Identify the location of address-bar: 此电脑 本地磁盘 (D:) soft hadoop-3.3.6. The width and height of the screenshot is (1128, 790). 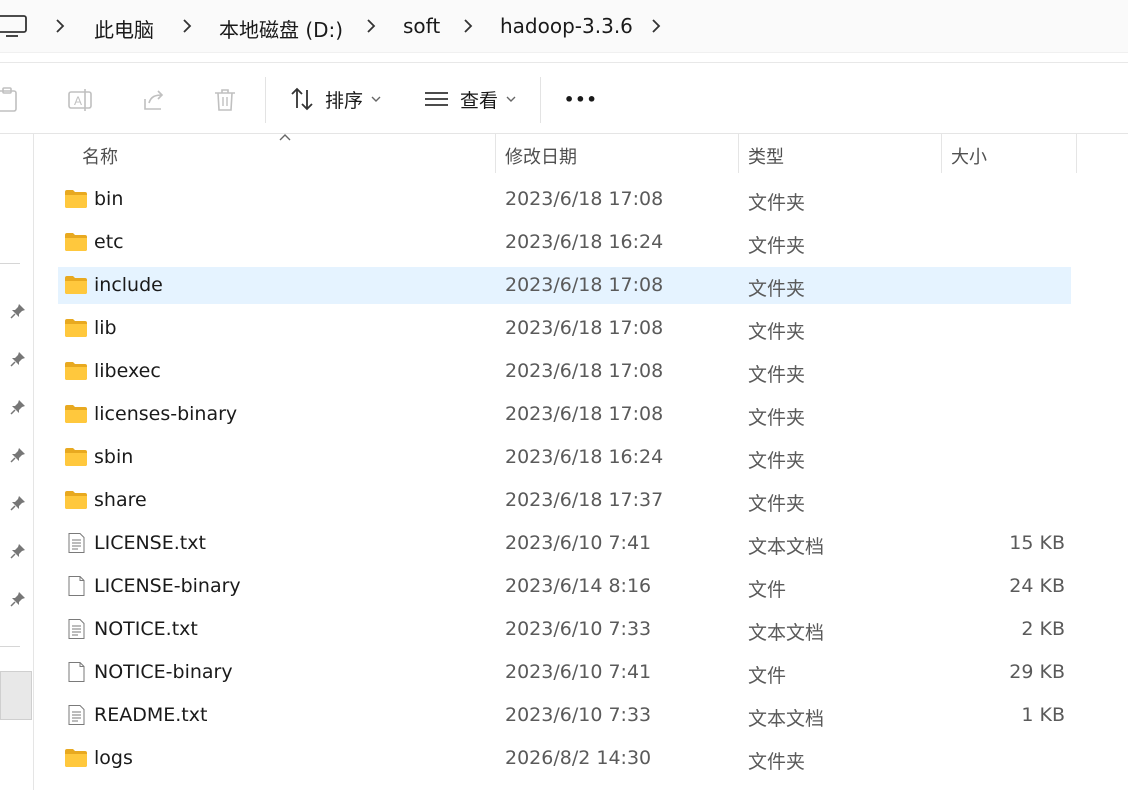
(564, 26).